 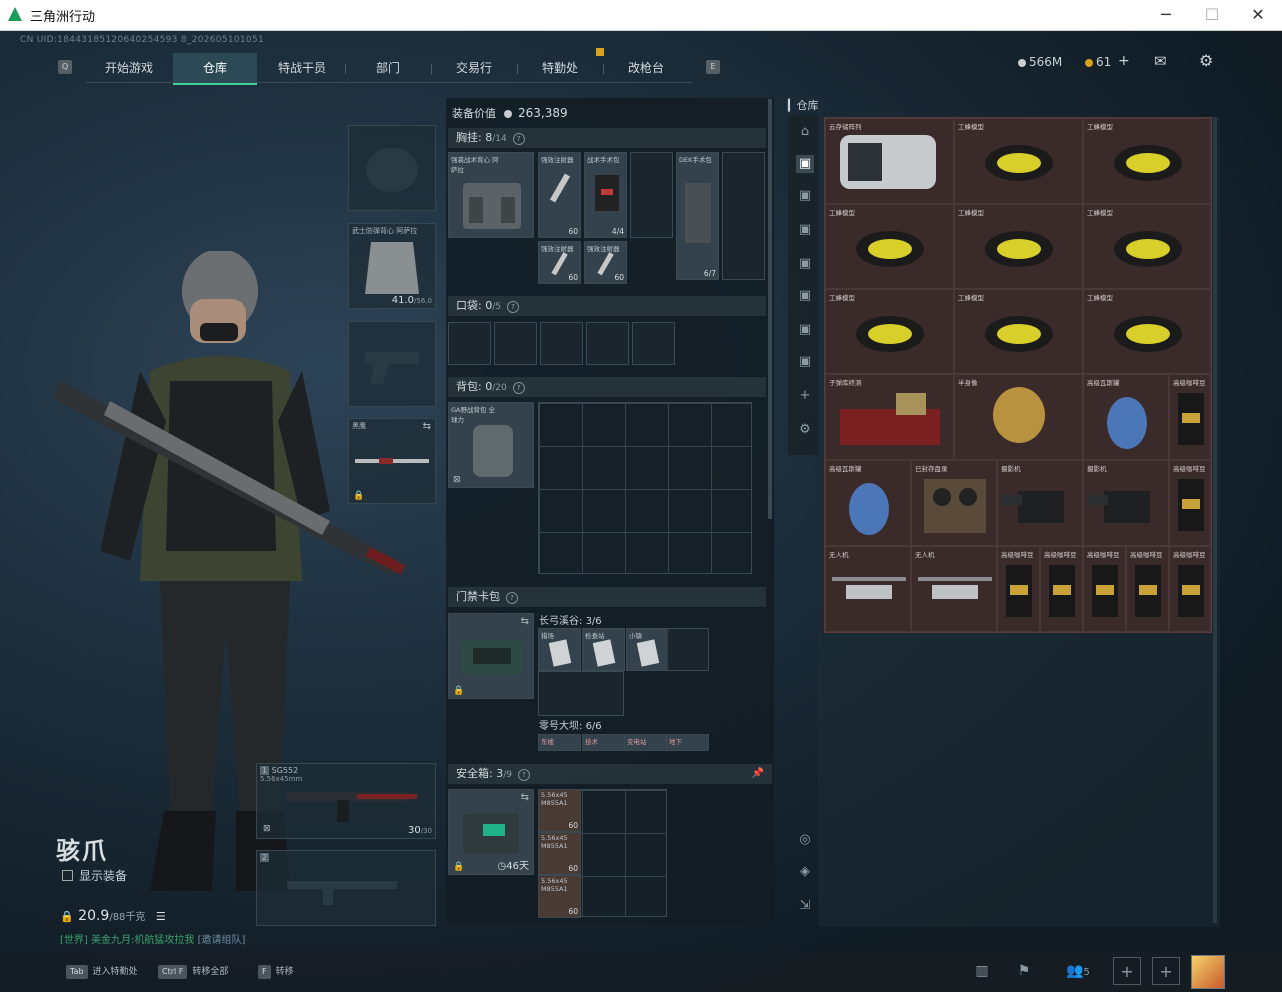 I want to click on keycard: 猎场, so click(x=559, y=649).